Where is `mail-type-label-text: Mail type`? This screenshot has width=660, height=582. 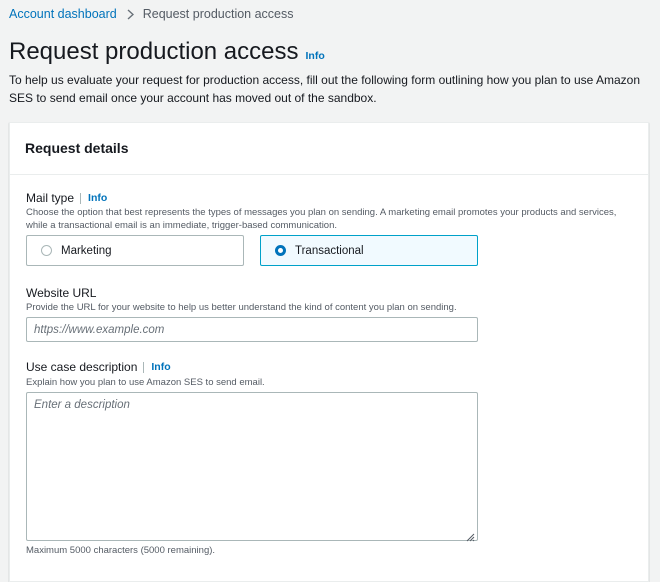 mail-type-label-text: Mail type is located at coordinates (50, 198).